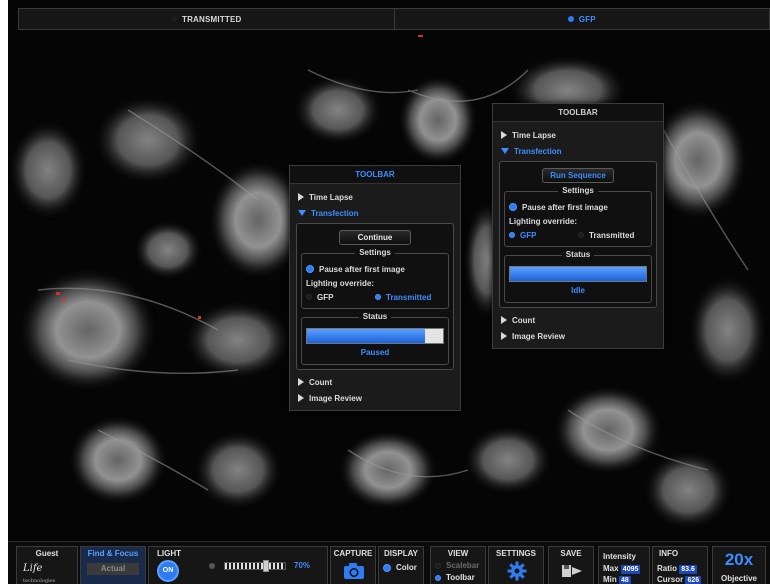 The width and height of the screenshot is (770, 584). I want to click on light-slider-thumb, so click(265, 566).